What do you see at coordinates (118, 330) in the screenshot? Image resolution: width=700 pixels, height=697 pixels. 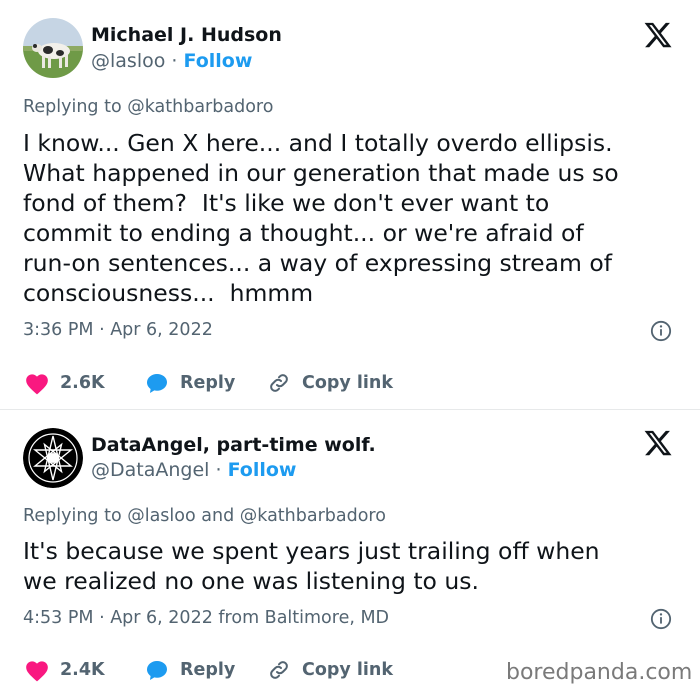 I see `timestamp: 3:36 PM · Apr 6, 2022` at bounding box center [118, 330].